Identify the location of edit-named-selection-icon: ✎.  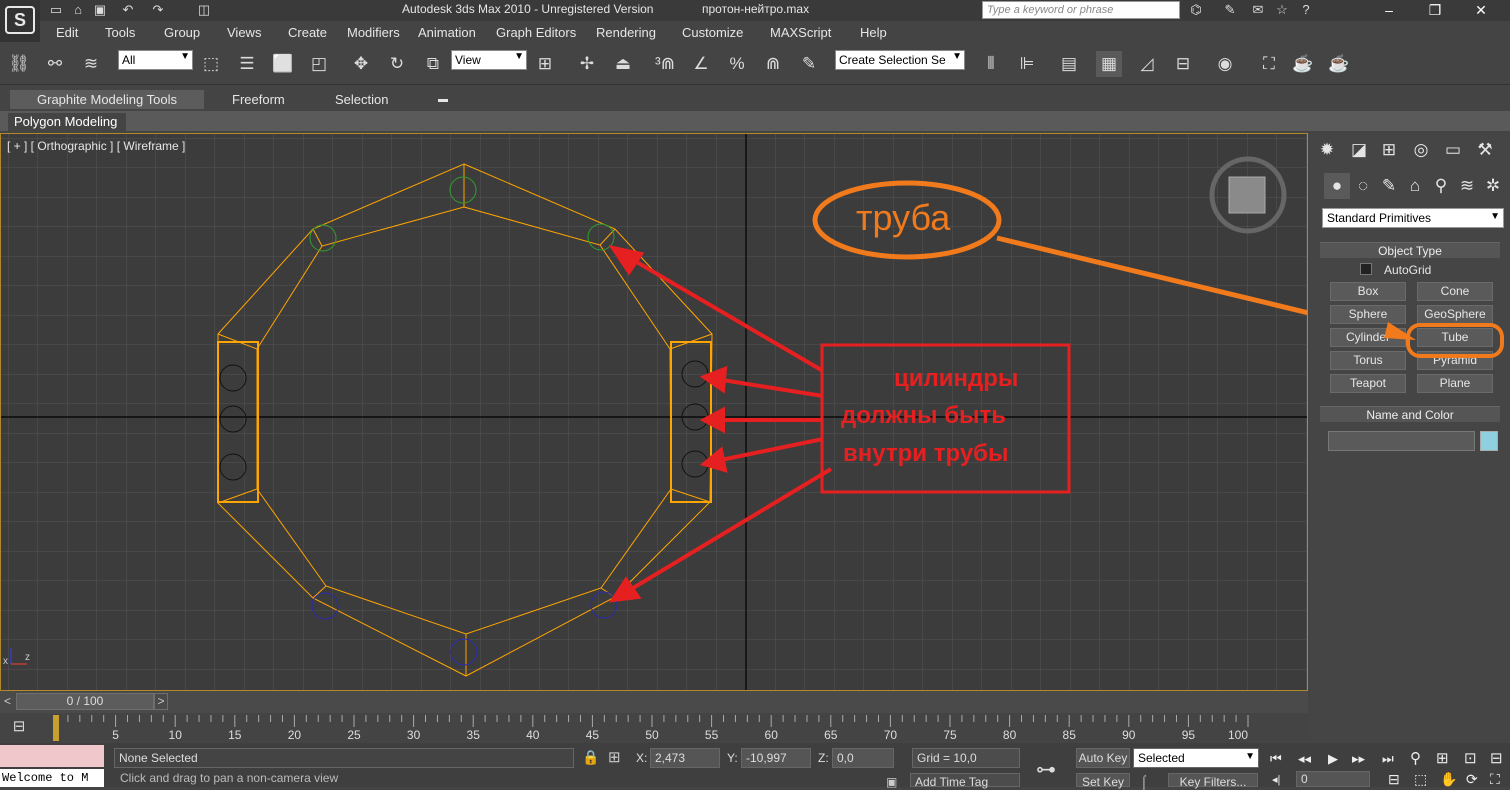
(809, 64).